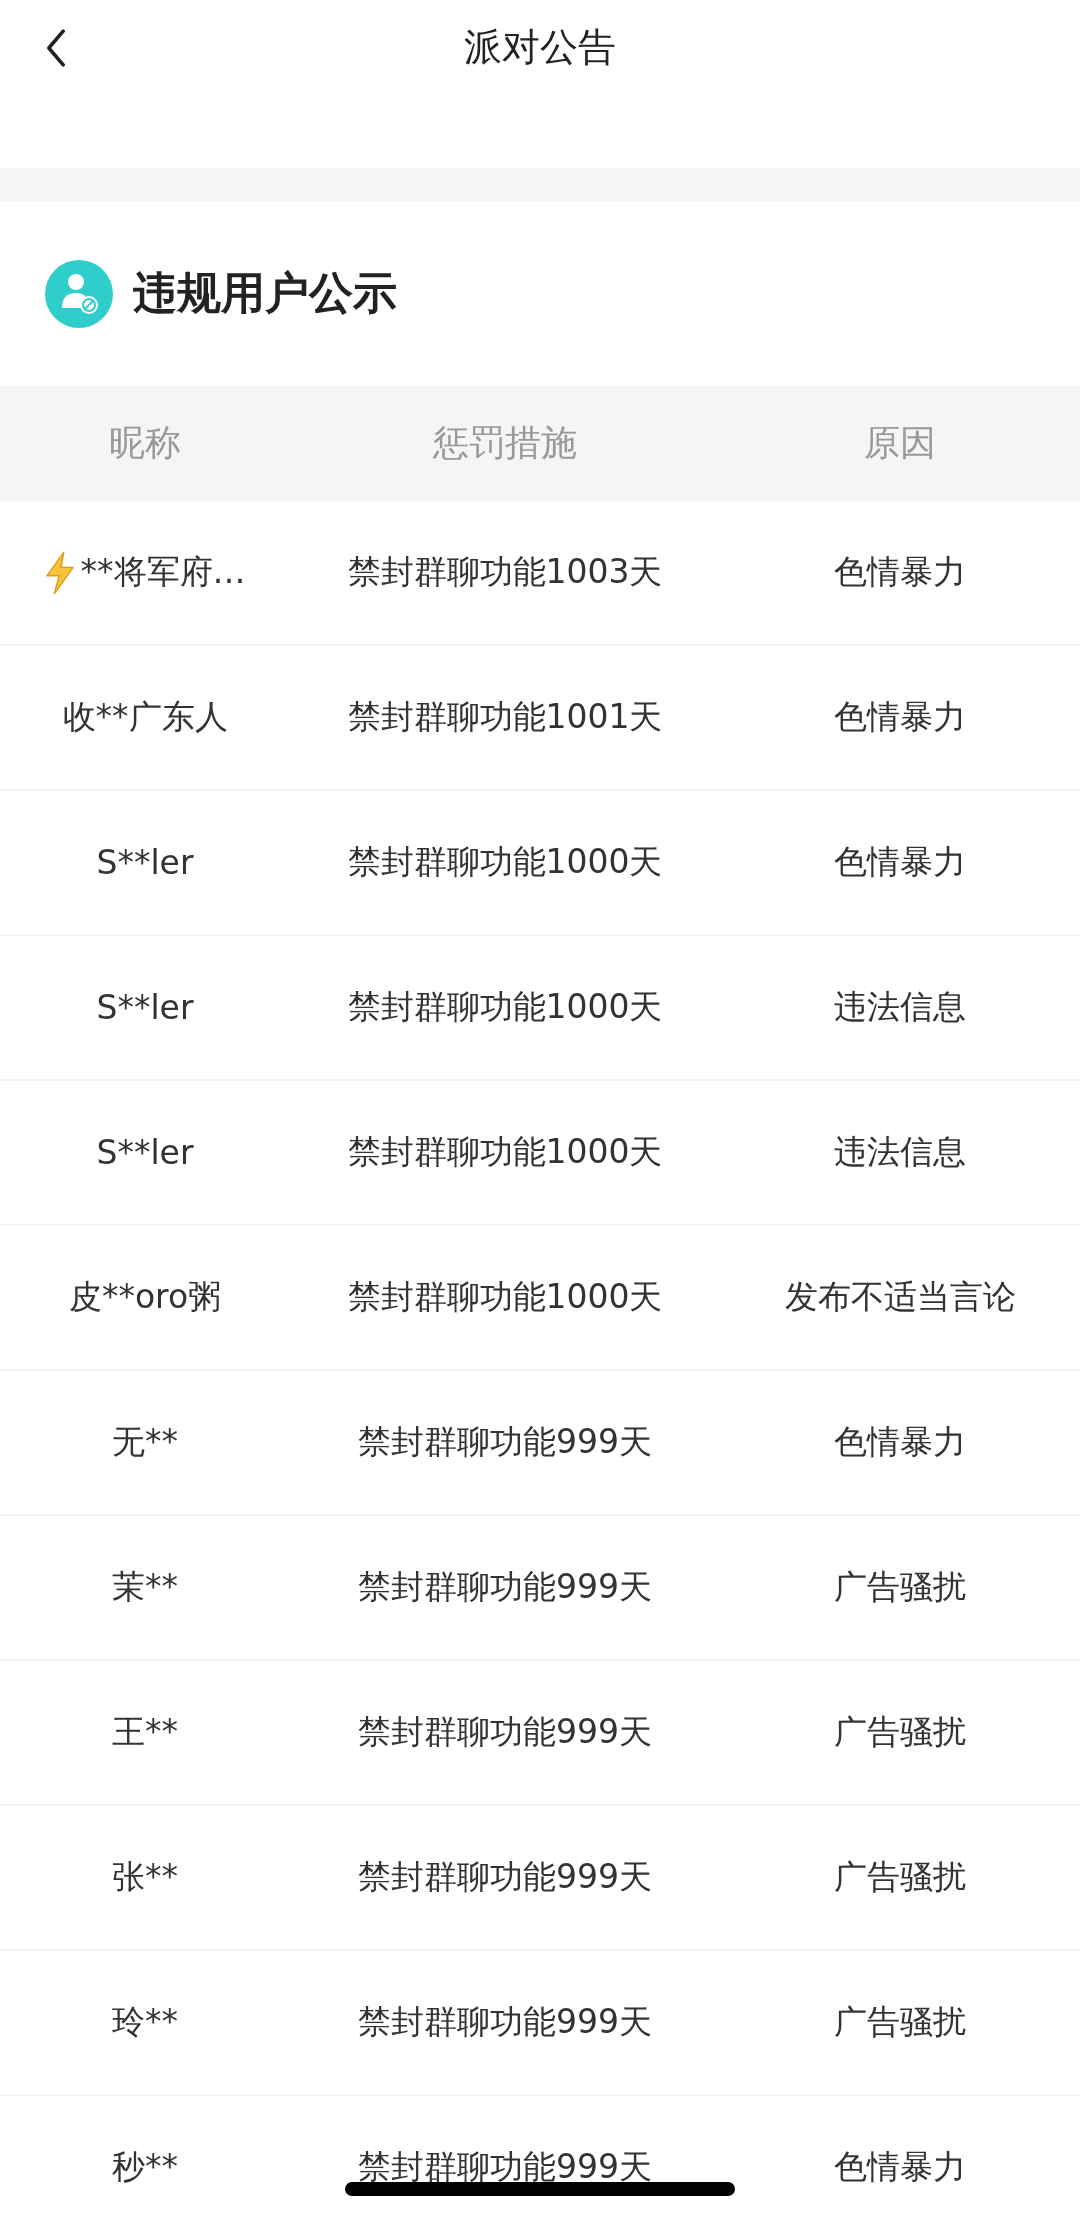 This screenshot has height=2217, width=1080. Describe the element at coordinates (145, 2167) in the screenshot. I see `table-cell-text: 秒**` at that location.